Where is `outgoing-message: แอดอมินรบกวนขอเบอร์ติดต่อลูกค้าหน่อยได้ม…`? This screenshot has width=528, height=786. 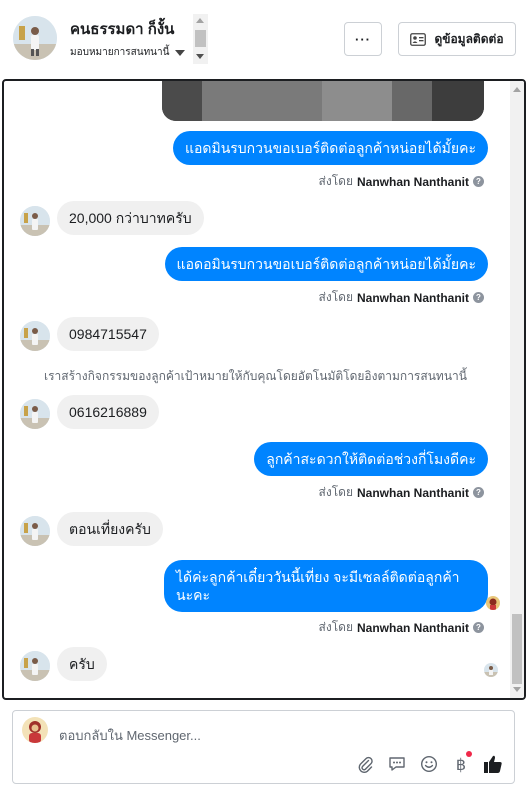 outgoing-message: แอดอมินรบกวนขอเบอร์ติดต่อลูกค้าหน่อยได้ม… is located at coordinates (326, 264).